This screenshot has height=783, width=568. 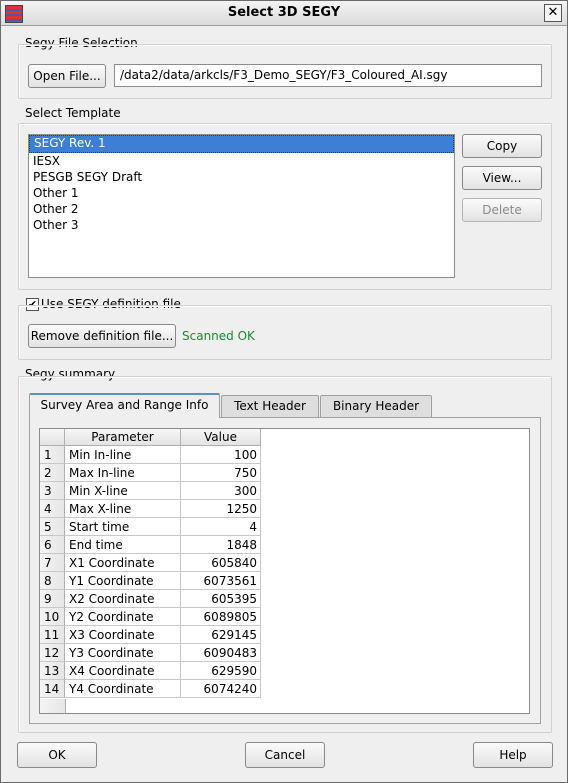 I want to click on parameter-cell: Max X-line, so click(x=123, y=509).